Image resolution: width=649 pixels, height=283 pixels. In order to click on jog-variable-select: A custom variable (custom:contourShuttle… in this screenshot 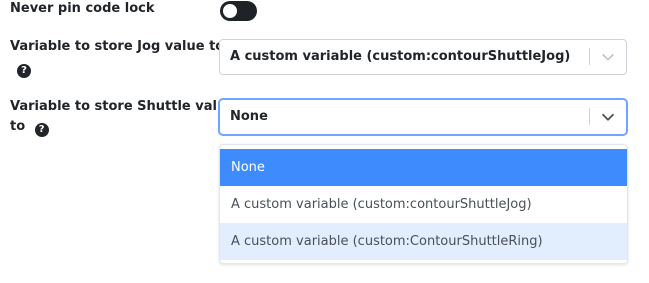, I will do `click(423, 57)`.